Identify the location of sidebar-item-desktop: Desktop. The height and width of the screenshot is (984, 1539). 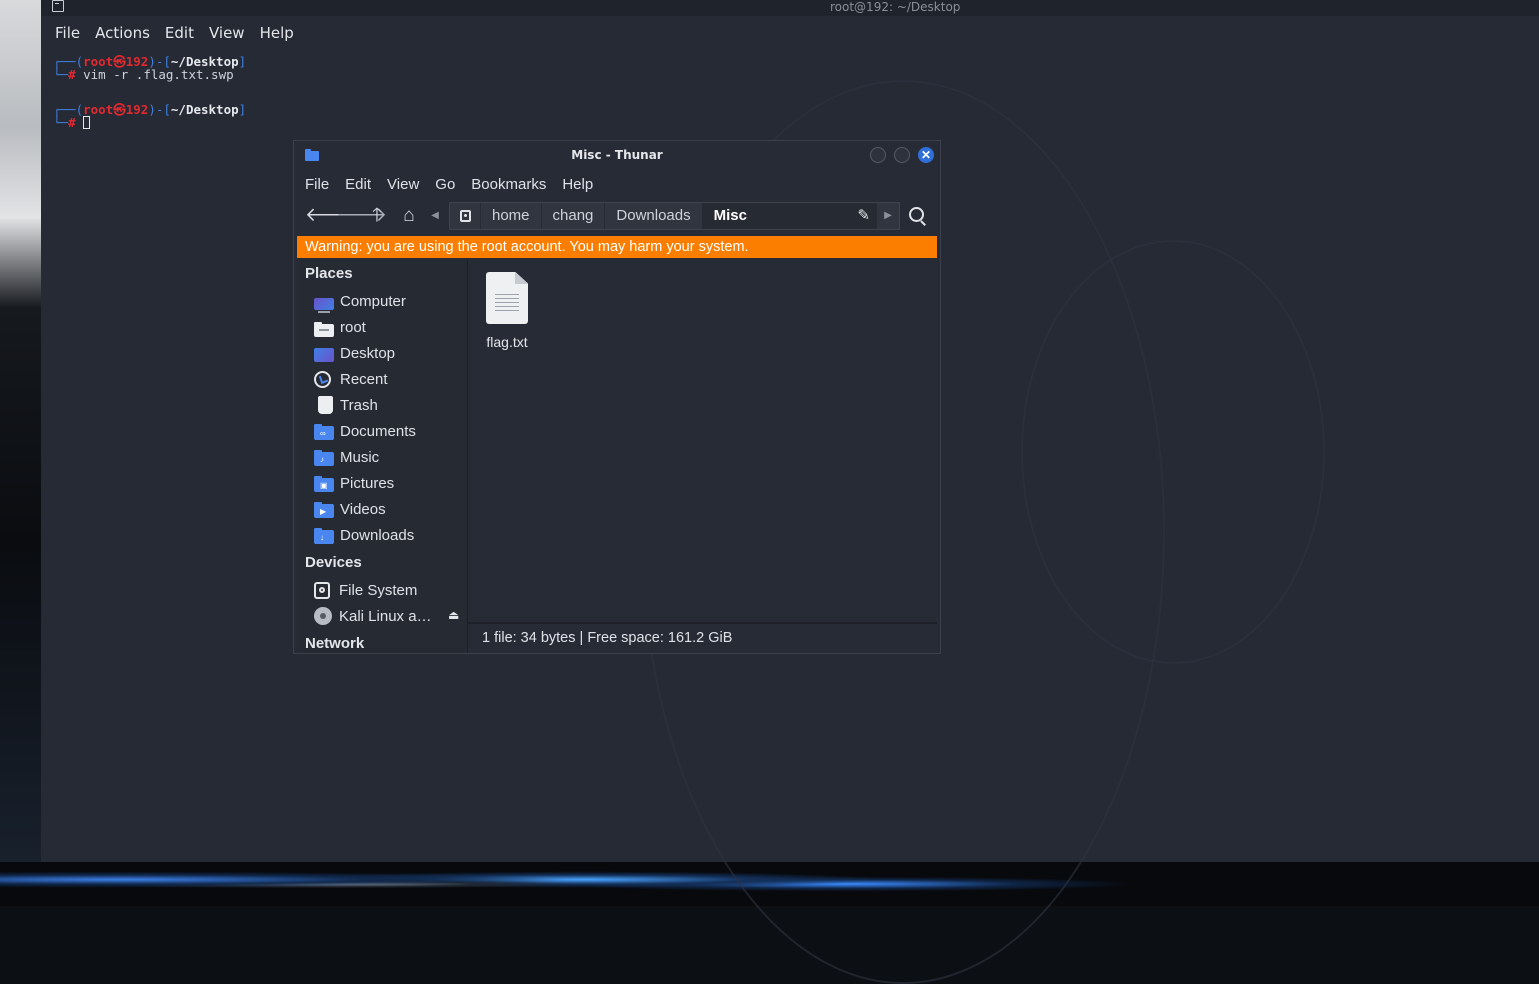
(354, 353).